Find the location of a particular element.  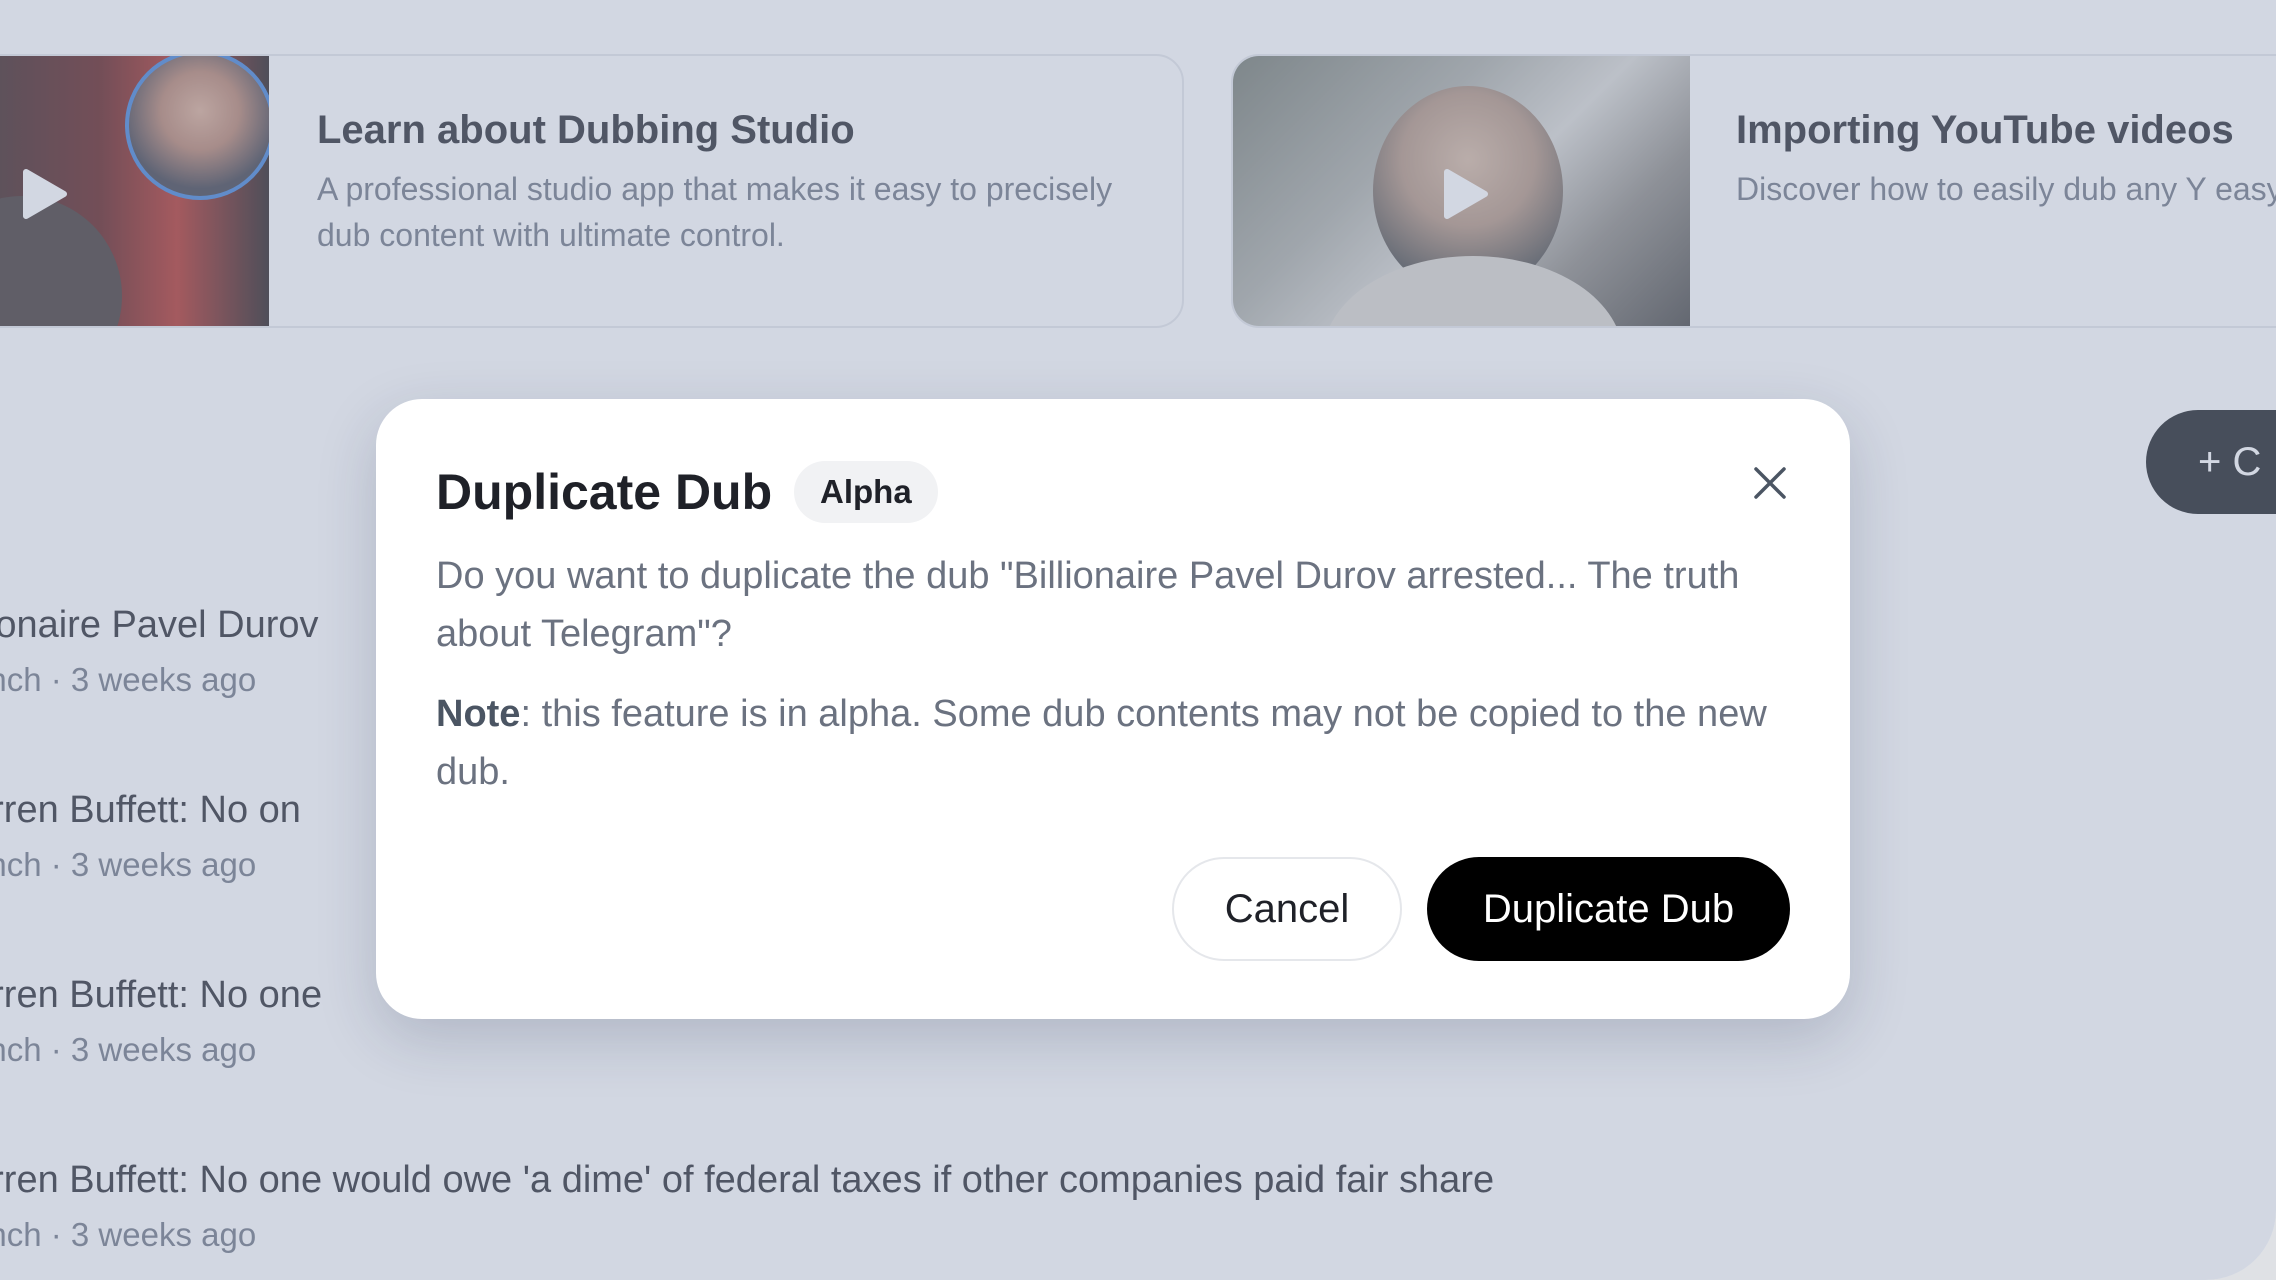

duplicate-dub-button: Duplicate Dub is located at coordinates (1608, 909).